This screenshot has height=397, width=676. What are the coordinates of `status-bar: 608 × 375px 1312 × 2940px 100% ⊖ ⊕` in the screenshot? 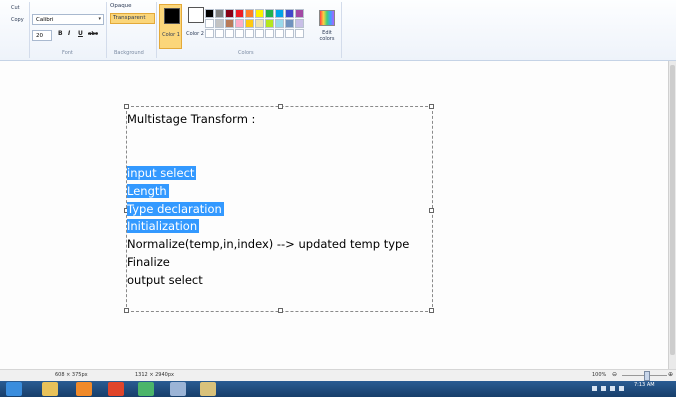 It's located at (338, 375).